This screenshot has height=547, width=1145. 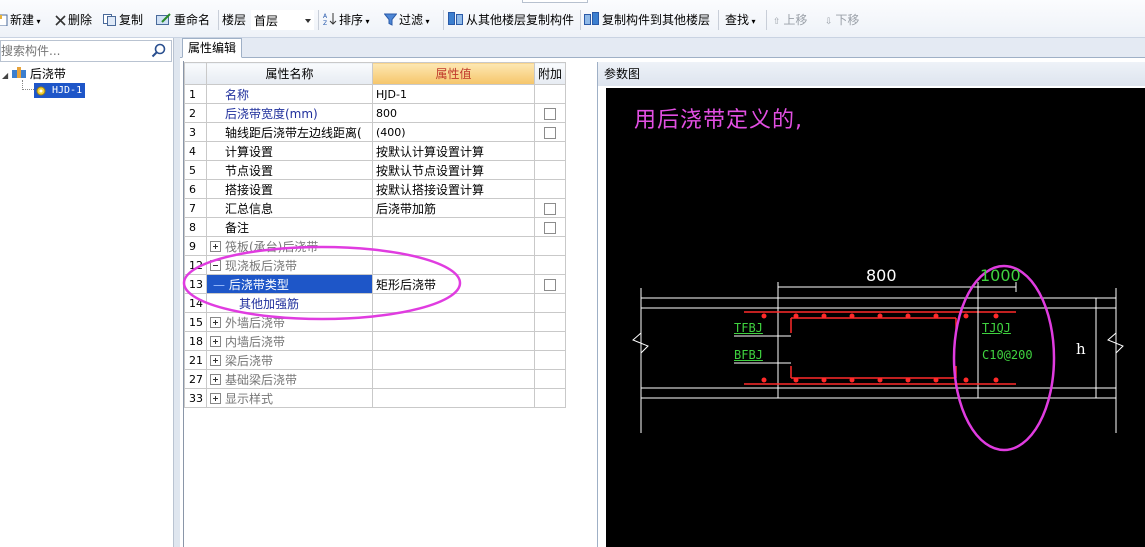 I want to click on grid-header-row: 属性名称 属性值 附加, so click(x=375, y=73).